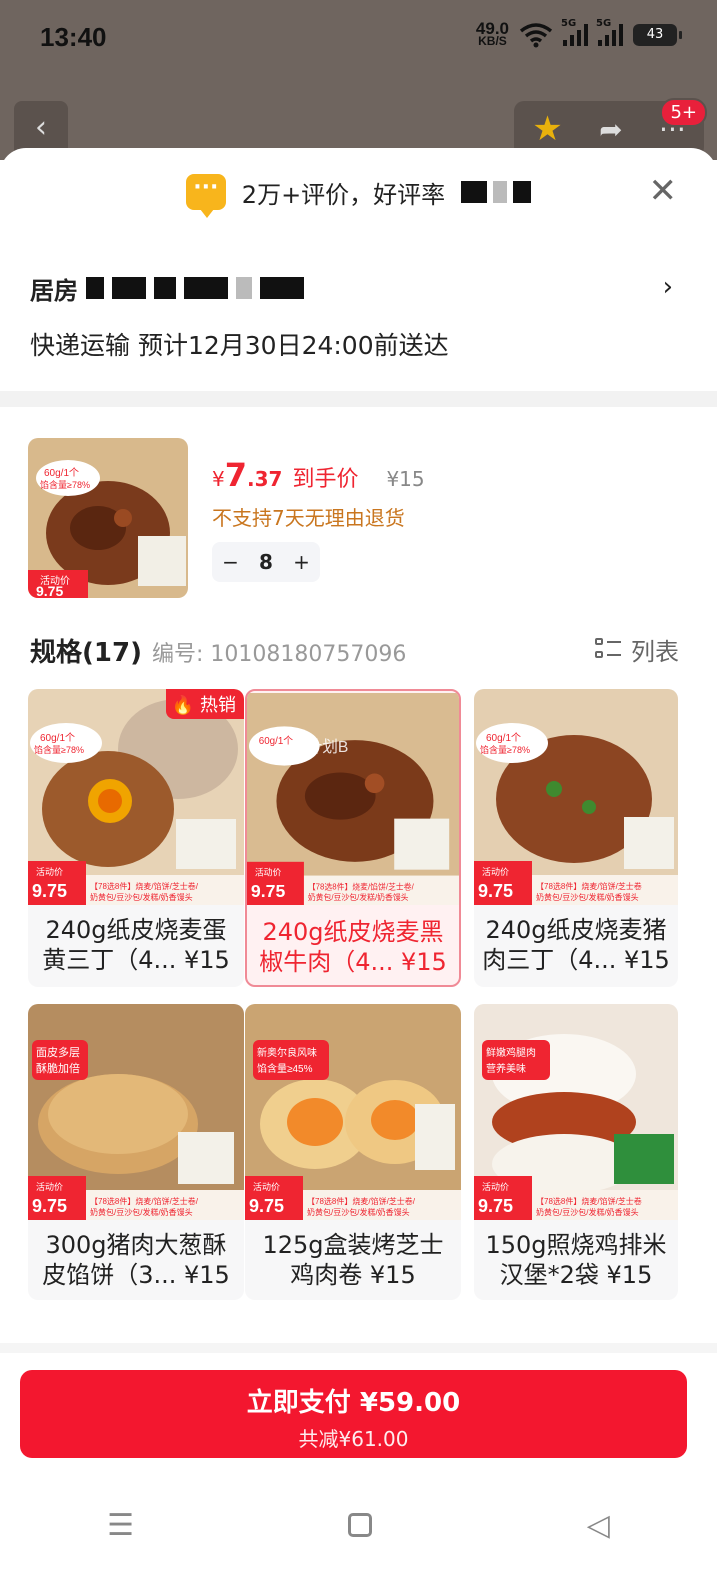 The width and height of the screenshot is (717, 1584). I want to click on svg-text: 【78选8件】烧麦/馅饼/芝士卷, so click(589, 1201).